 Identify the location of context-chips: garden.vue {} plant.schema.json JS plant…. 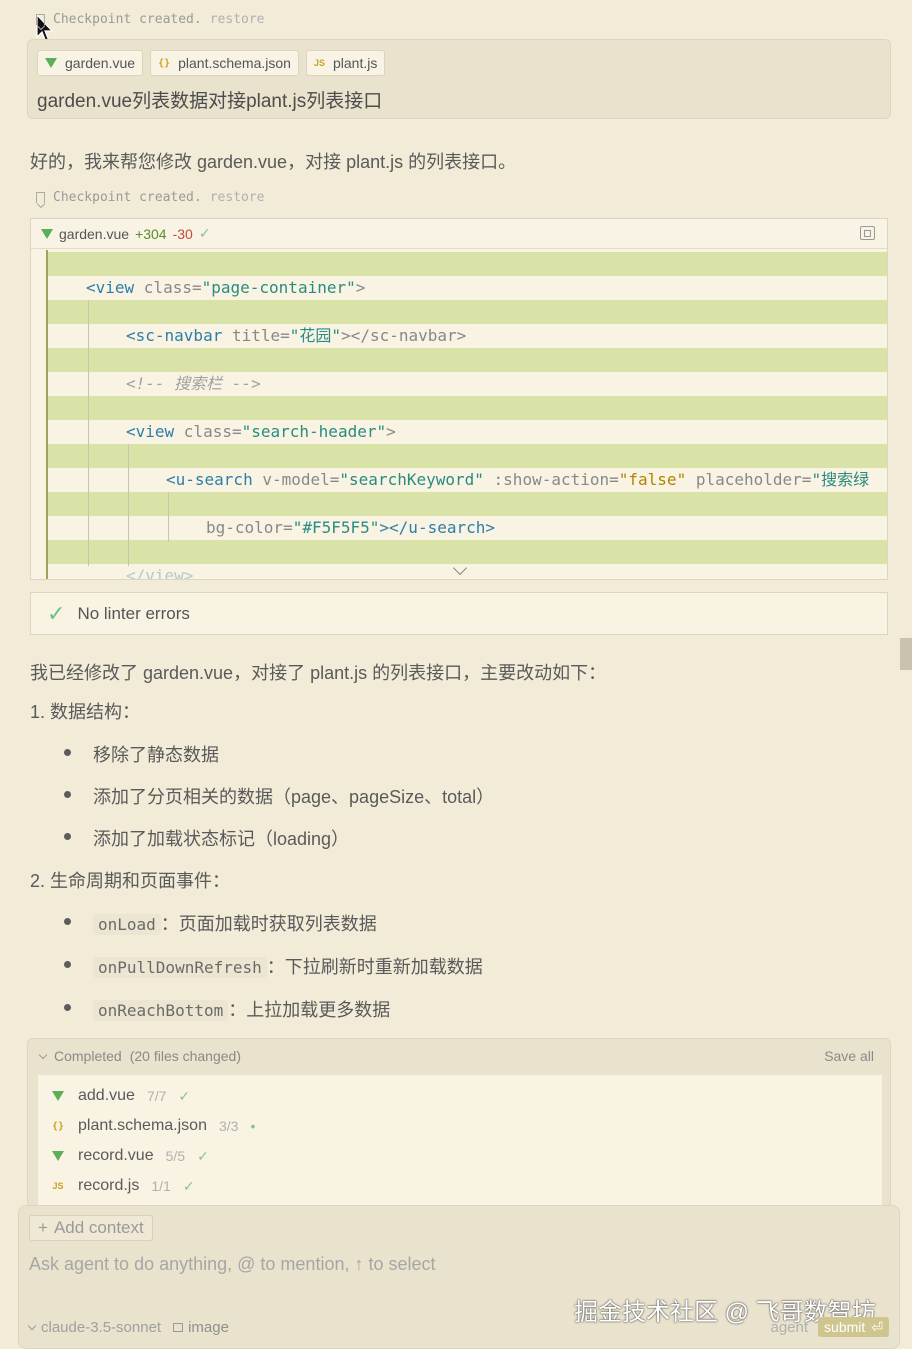
(211, 63).